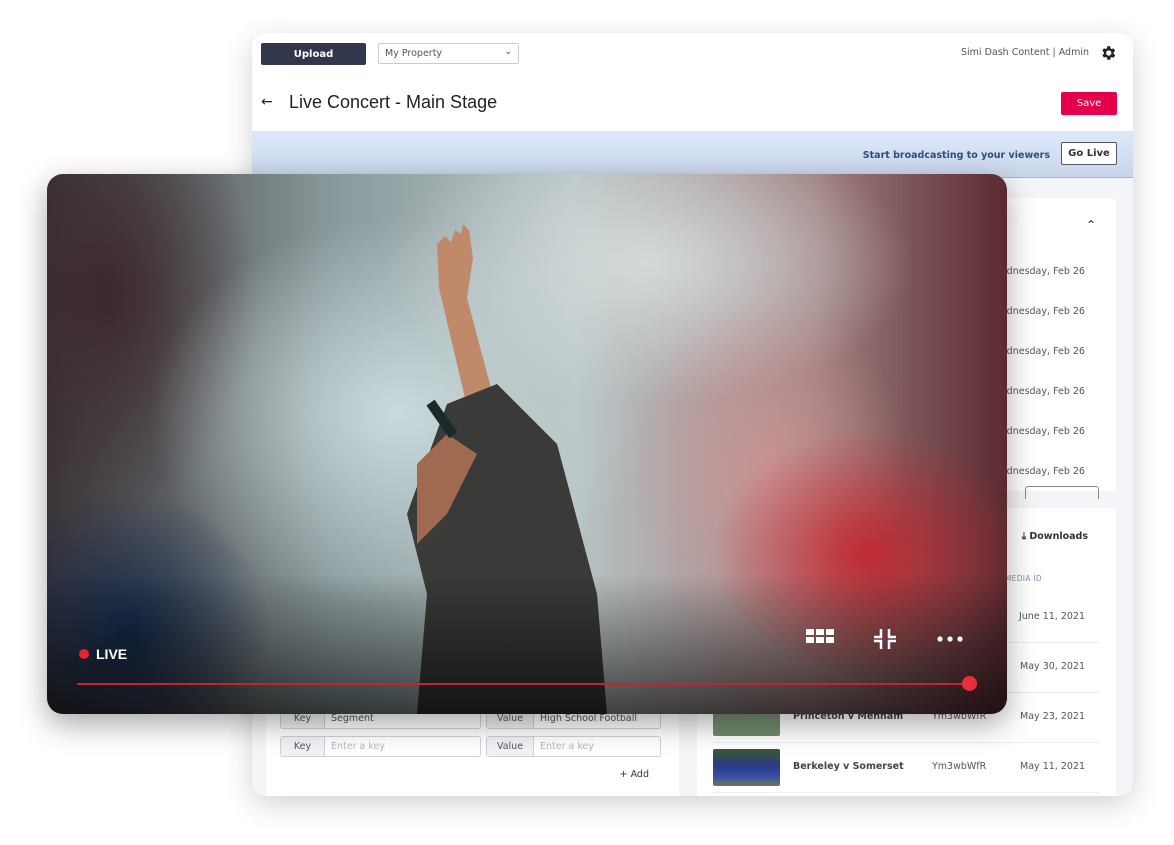 This screenshot has height=845, width=1174. What do you see at coordinates (692, 103) in the screenshot?
I see `title-bar: ← Live Concert - Main Stage Save` at bounding box center [692, 103].